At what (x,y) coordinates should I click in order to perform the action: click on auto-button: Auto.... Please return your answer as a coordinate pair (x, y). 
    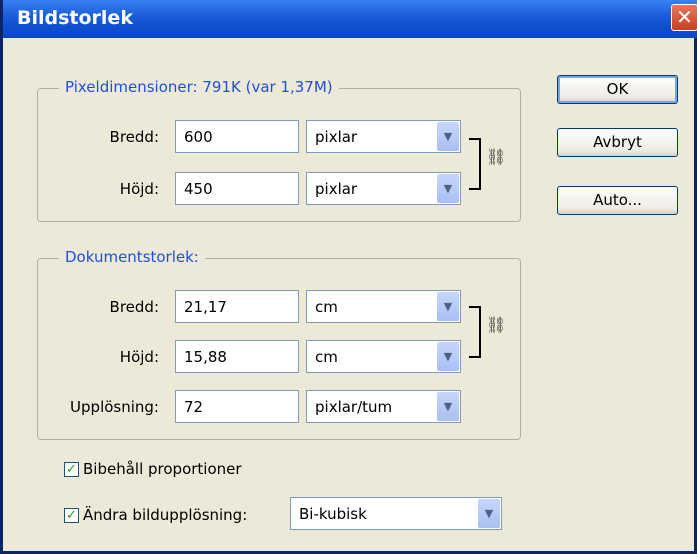
    Looking at the image, I should click on (617, 200).